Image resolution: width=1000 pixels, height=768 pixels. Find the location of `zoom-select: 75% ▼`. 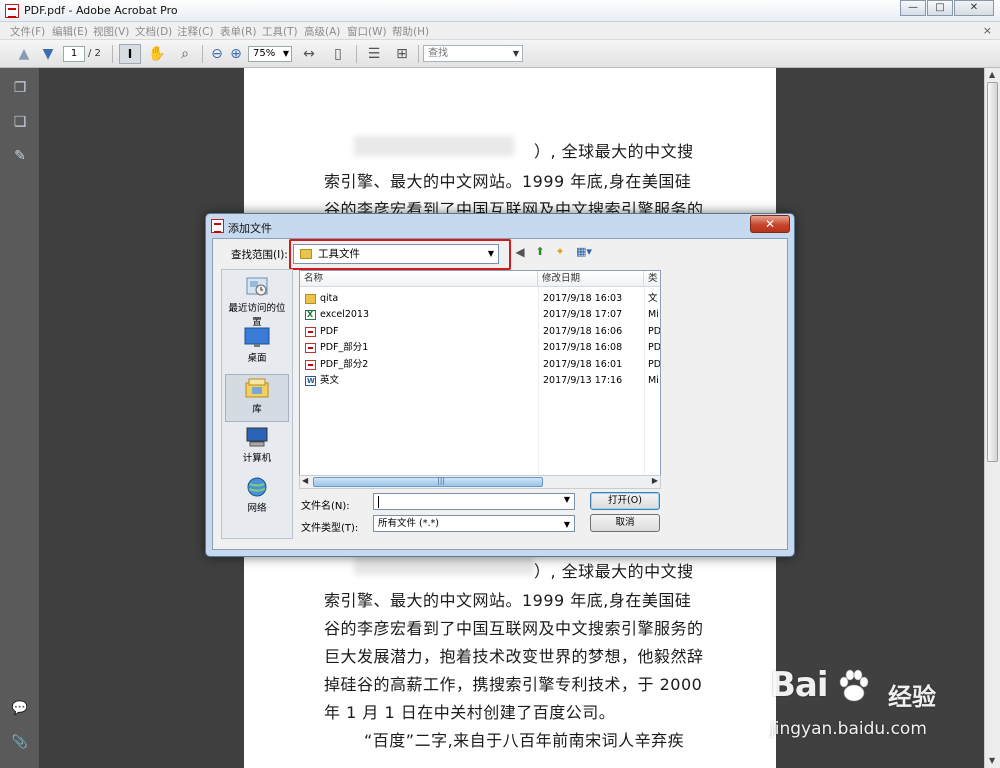

zoom-select: 75% ▼ is located at coordinates (270, 54).